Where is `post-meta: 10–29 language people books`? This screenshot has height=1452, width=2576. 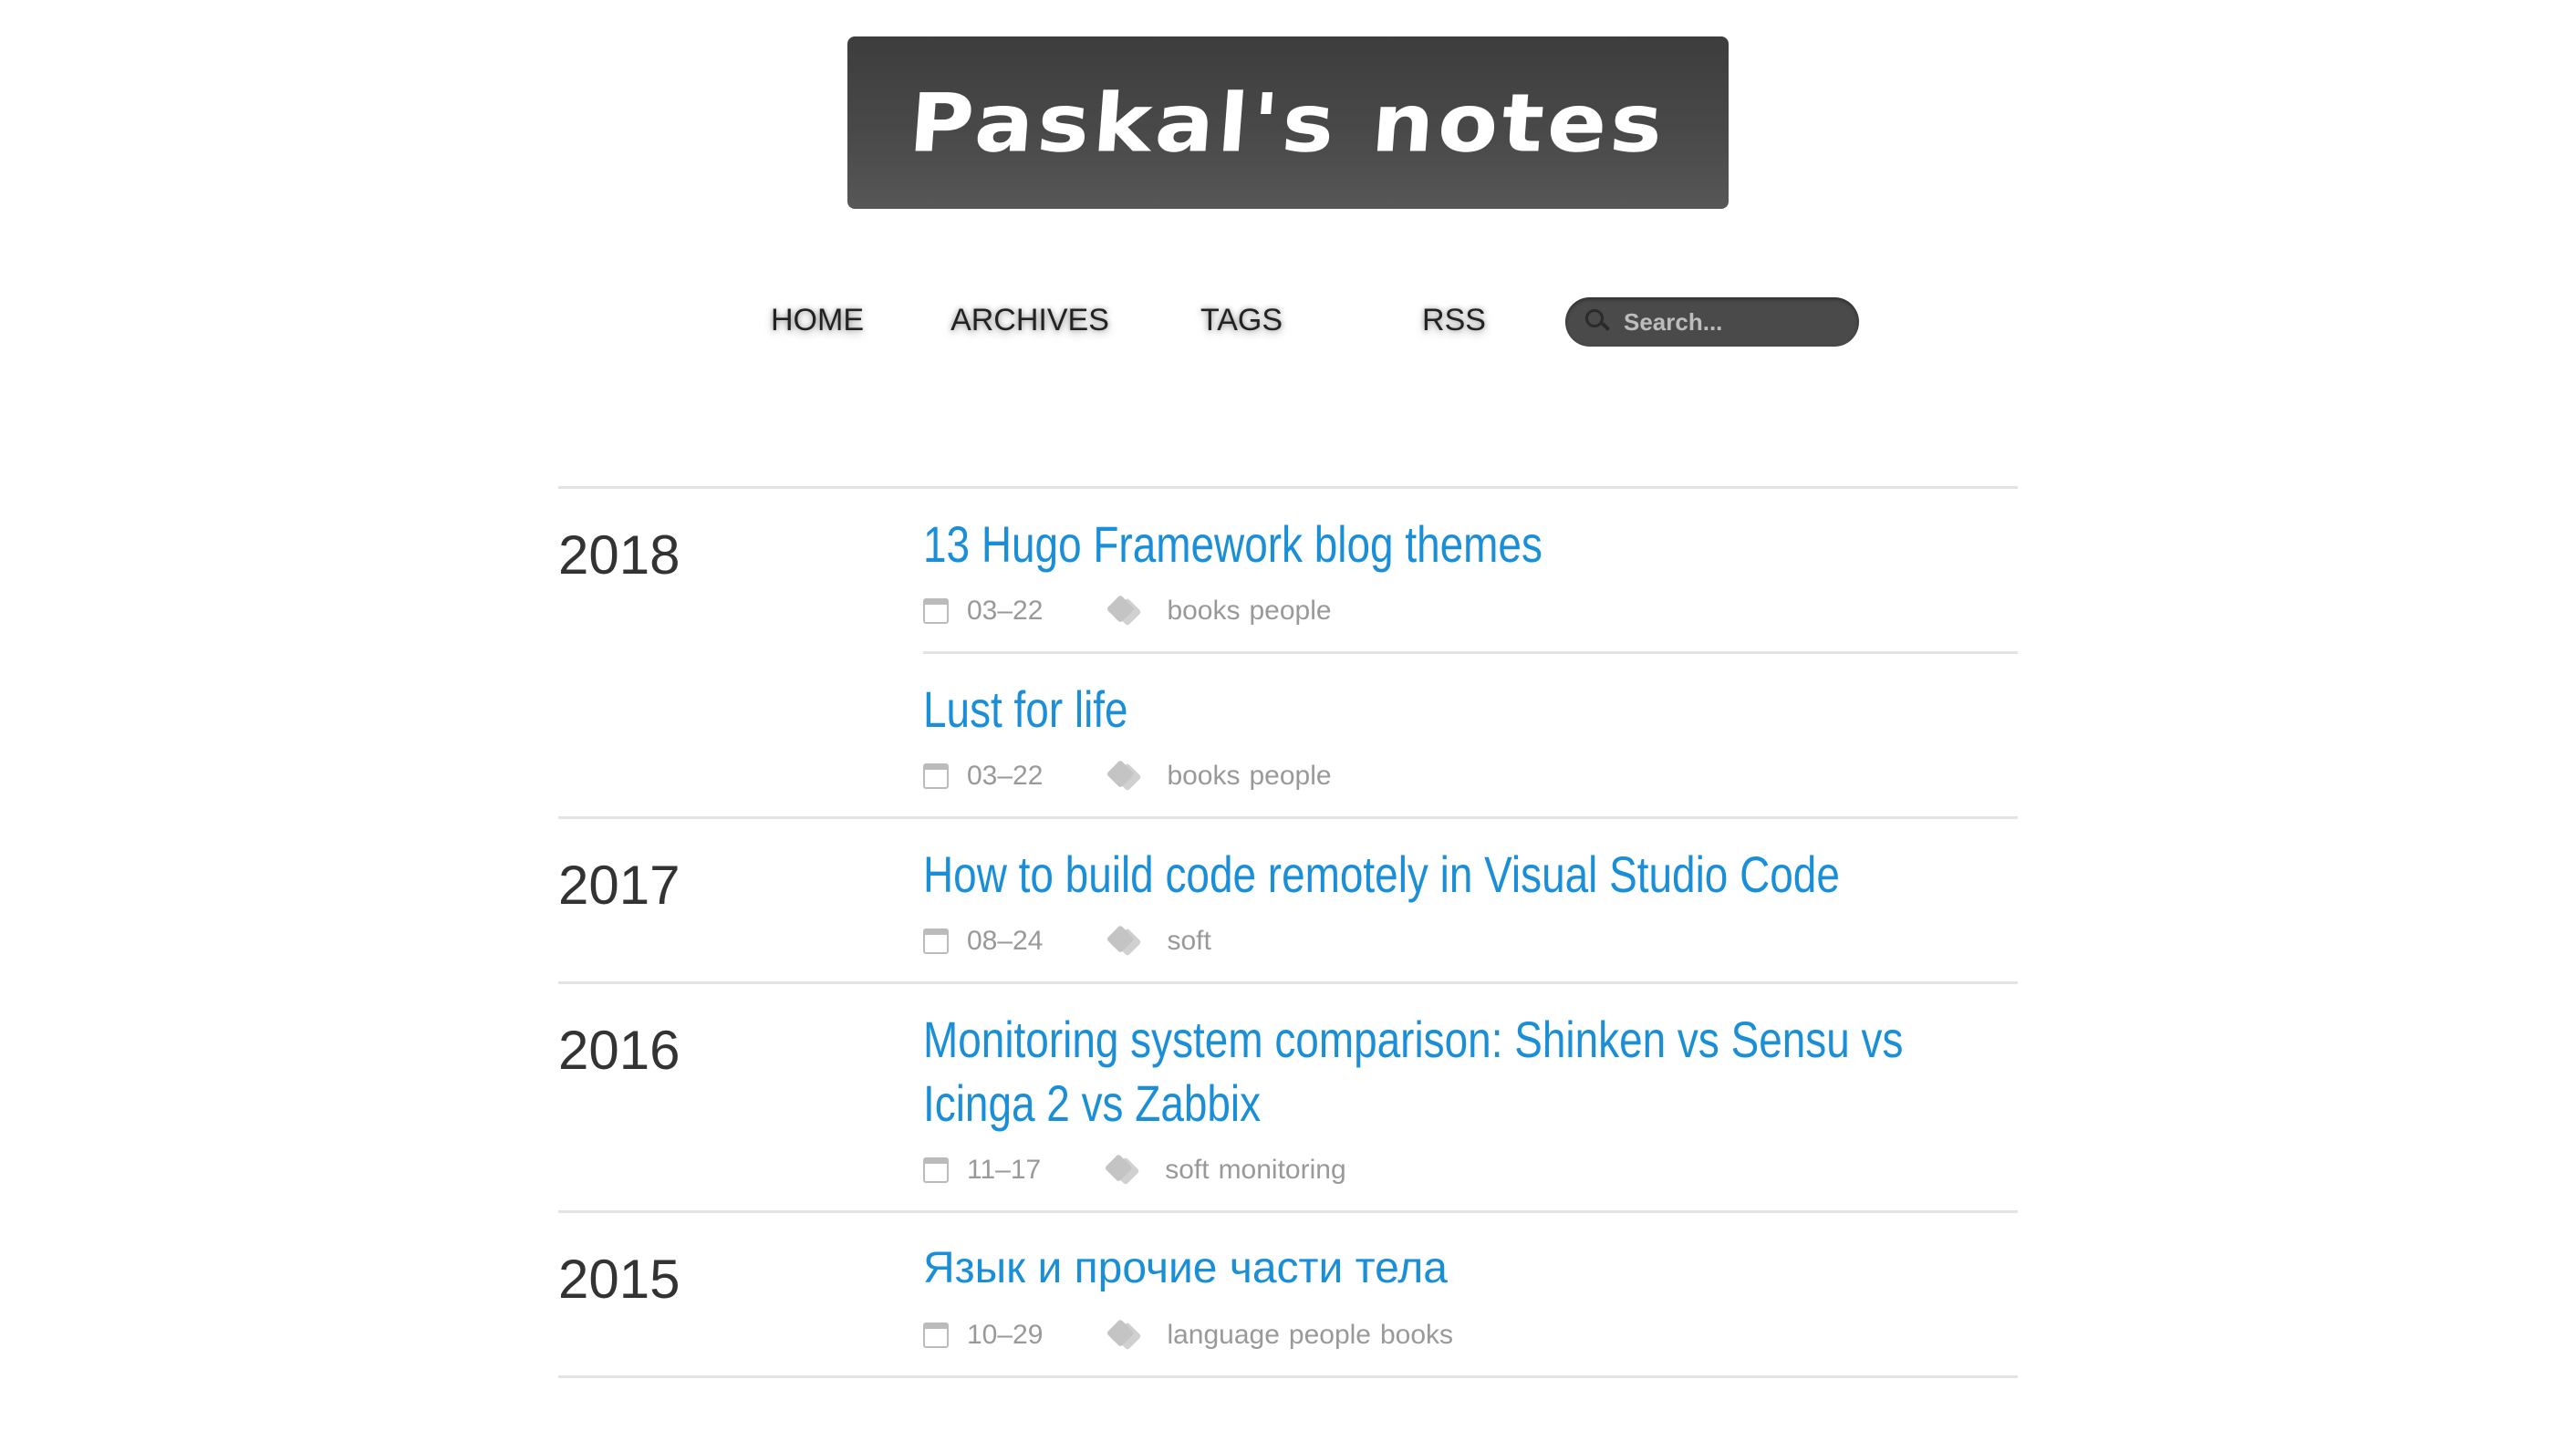 post-meta: 10–29 language people books is located at coordinates (1470, 1335).